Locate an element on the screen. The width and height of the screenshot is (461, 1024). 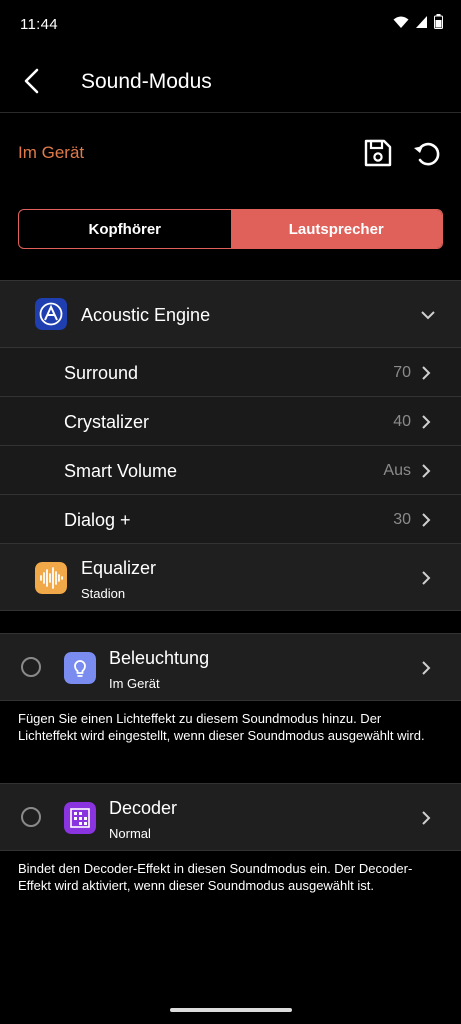
setting-value: 40 is located at coordinates (402, 421).